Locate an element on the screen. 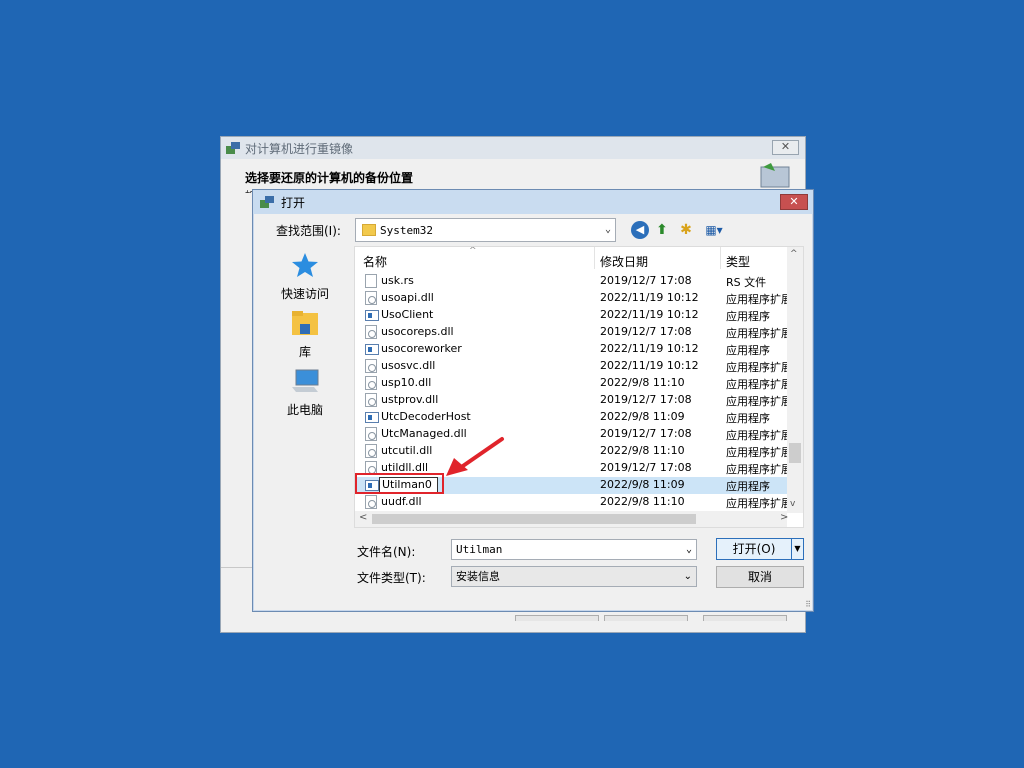 The image size is (1024, 768). sort-ascending-icon: ^ is located at coordinates (473, 251).